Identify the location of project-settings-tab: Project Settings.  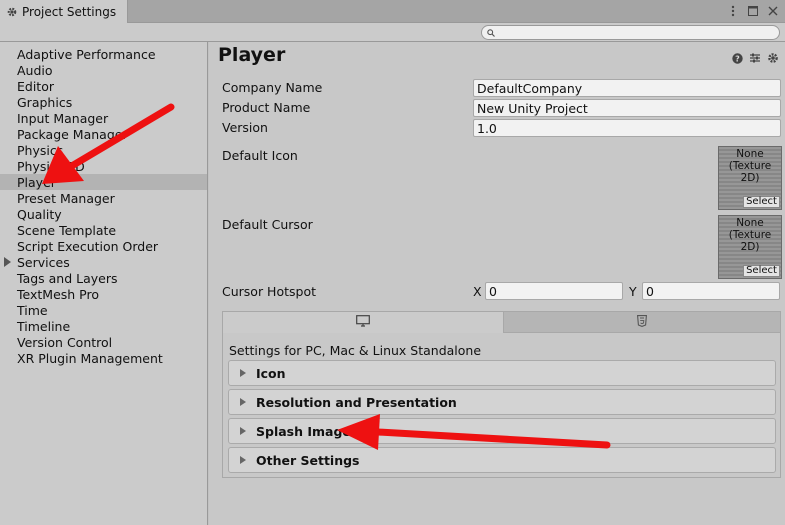
(64, 12).